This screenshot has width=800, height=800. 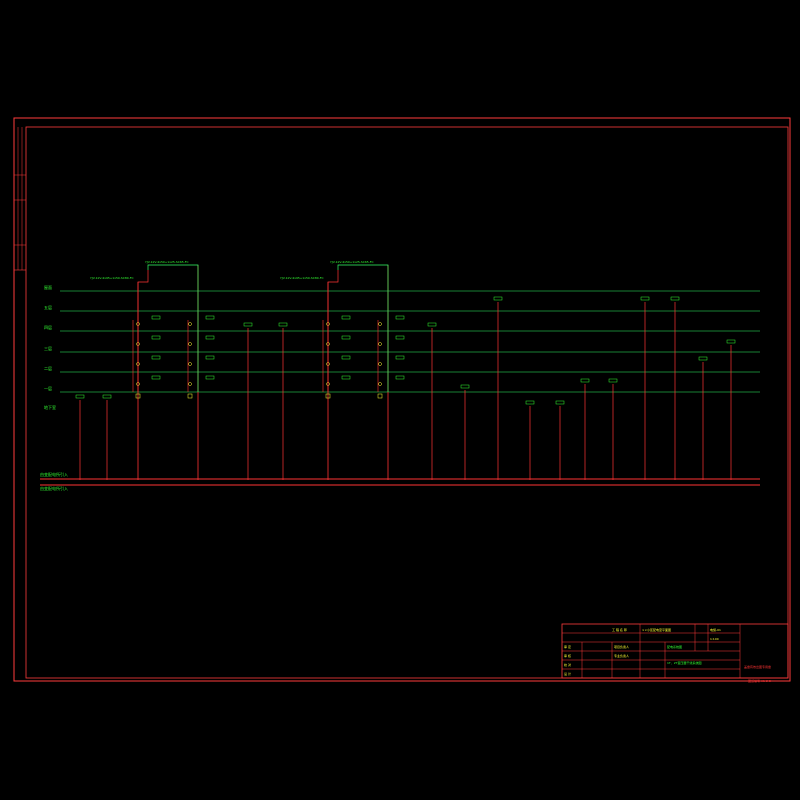 What do you see at coordinates (621, 655) in the screenshot?
I see `tb-row-5: 专业负责人` at bounding box center [621, 655].